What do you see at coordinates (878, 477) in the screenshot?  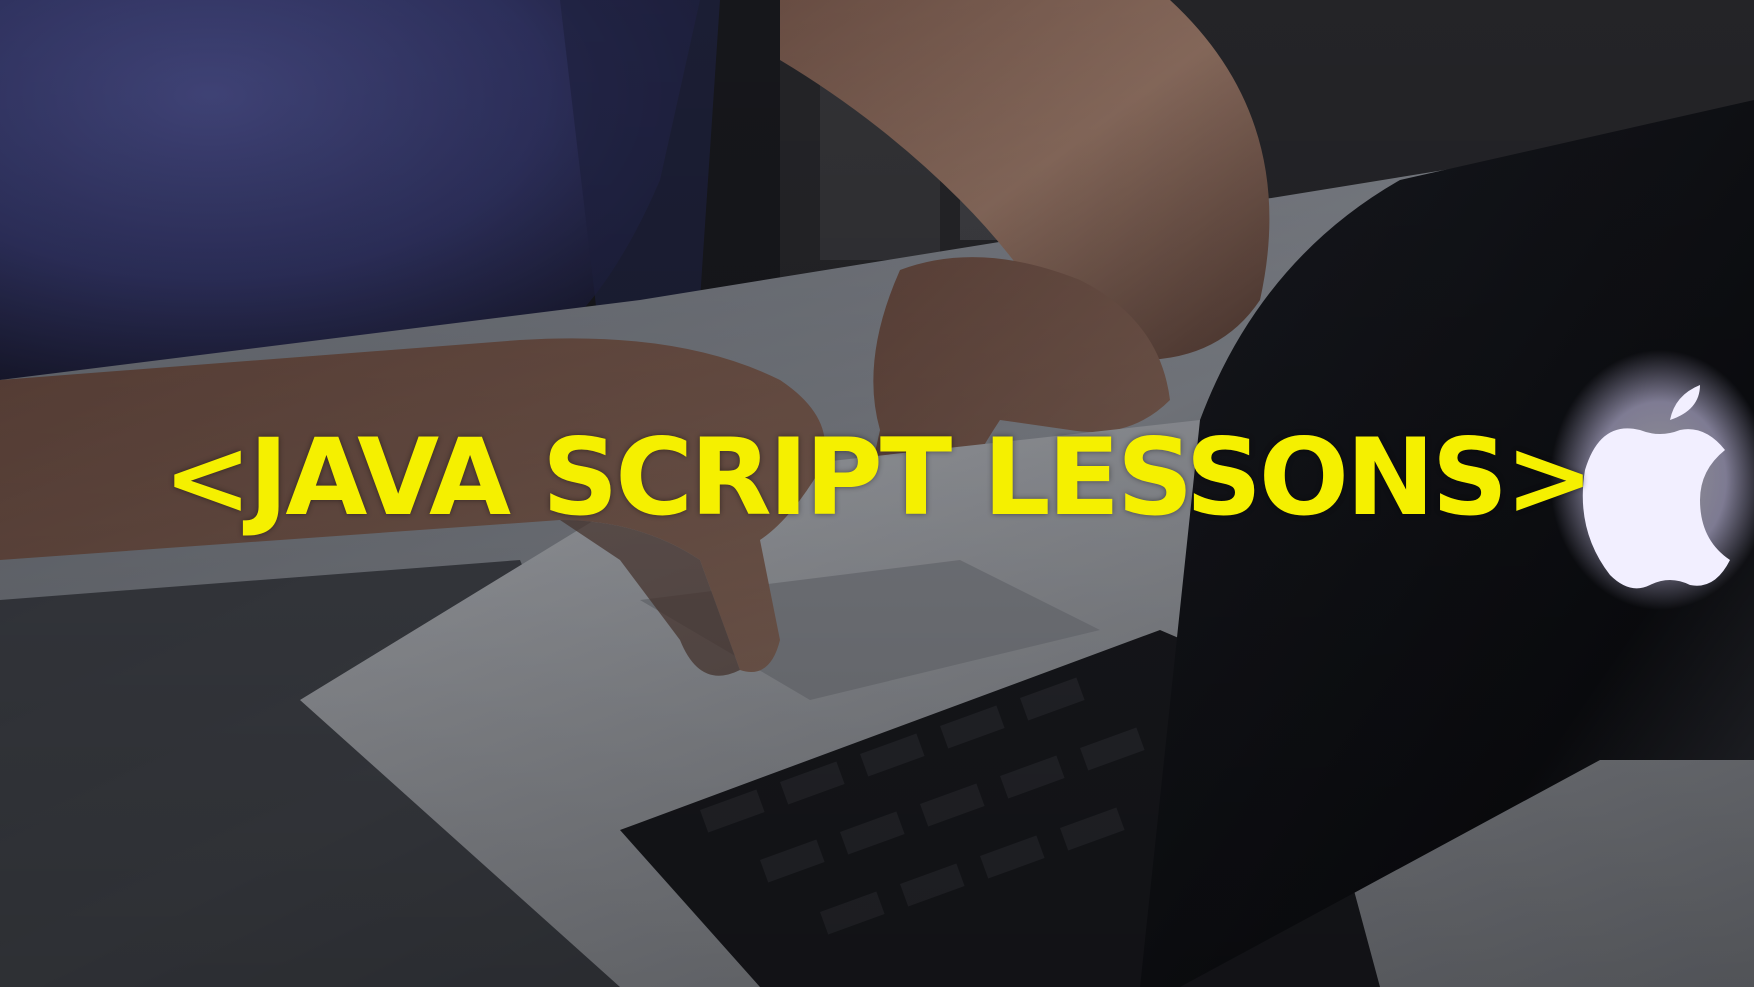 I see `lesson-title: <JAVA SCRIPT LESSONS>` at bounding box center [878, 477].